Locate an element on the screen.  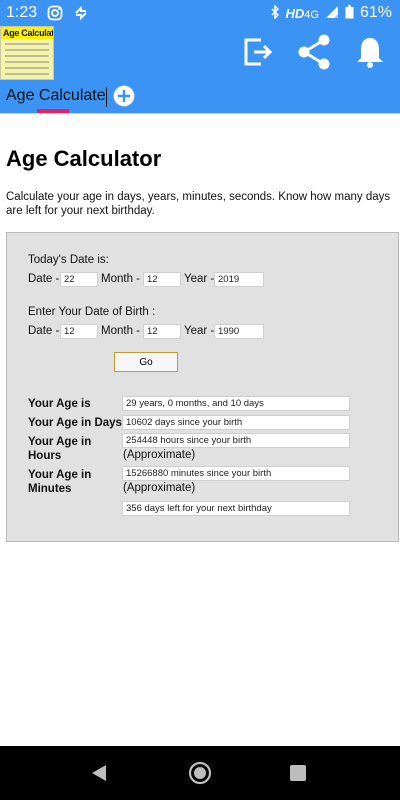
bell-icon is located at coordinates (370, 52).